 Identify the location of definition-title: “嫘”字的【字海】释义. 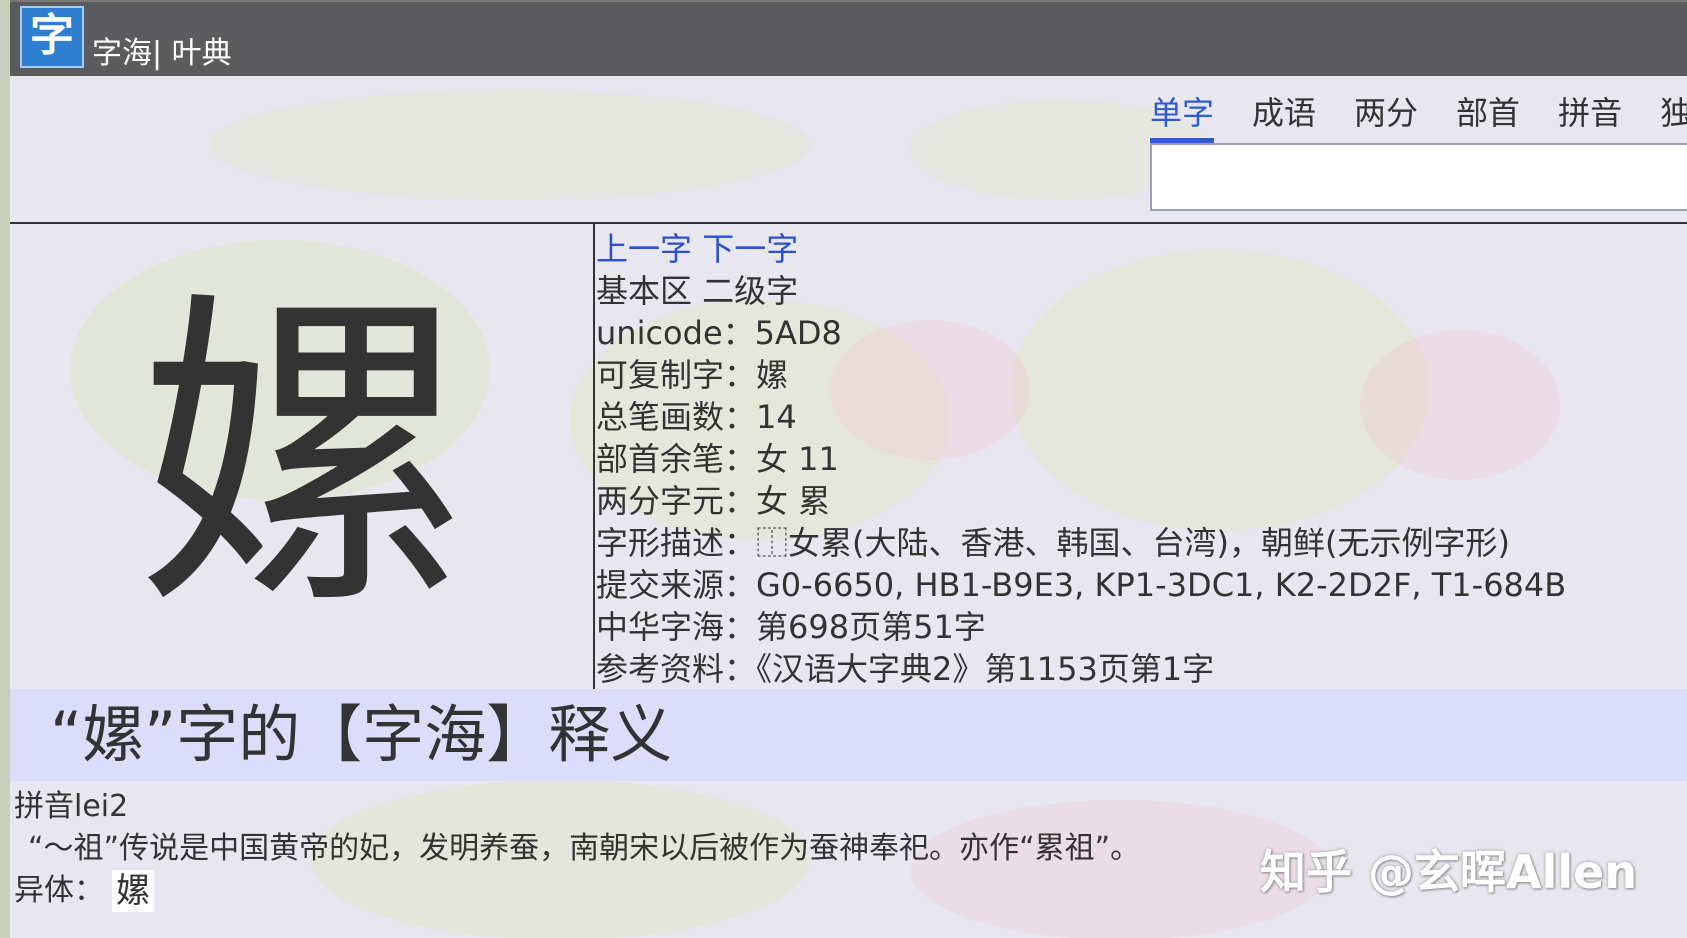
(361, 734).